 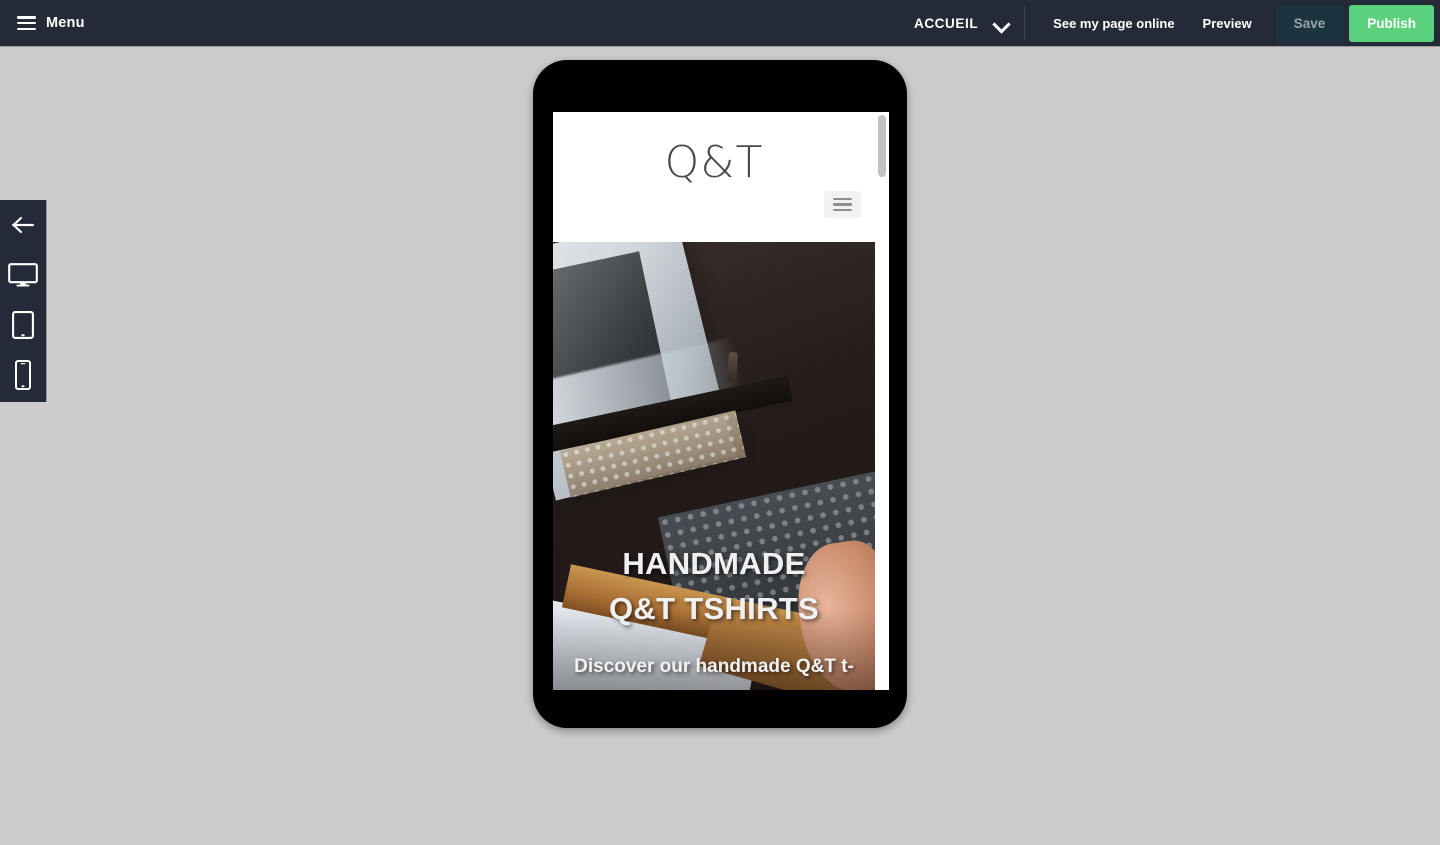 I want to click on save-button: Save, so click(x=1309, y=23).